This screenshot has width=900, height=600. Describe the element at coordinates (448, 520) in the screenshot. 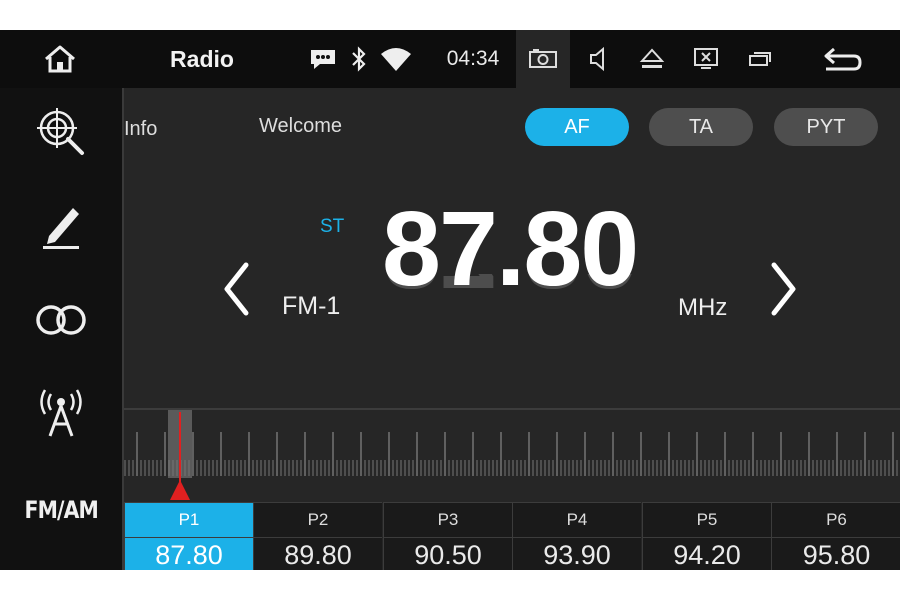

I see `preset-label: P3` at that location.